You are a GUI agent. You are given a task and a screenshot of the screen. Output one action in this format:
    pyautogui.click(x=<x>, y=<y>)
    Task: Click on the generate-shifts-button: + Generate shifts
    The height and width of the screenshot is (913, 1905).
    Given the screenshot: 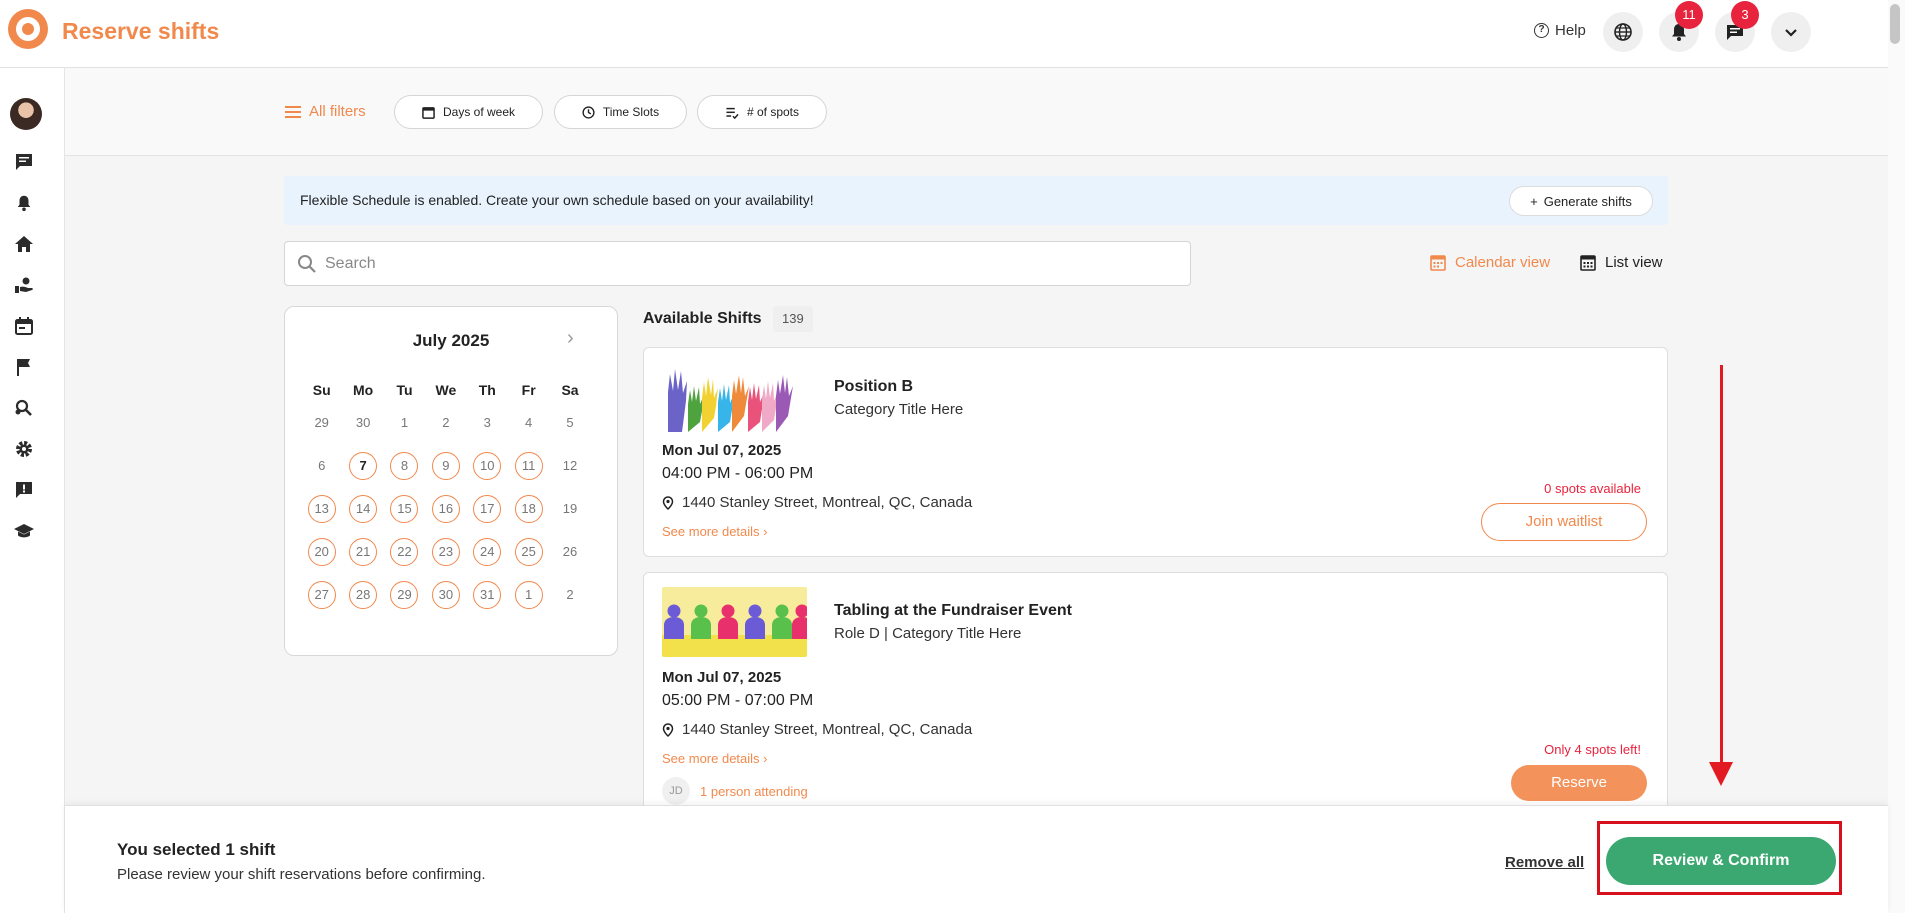 What is the action you would take?
    pyautogui.click(x=1581, y=201)
    